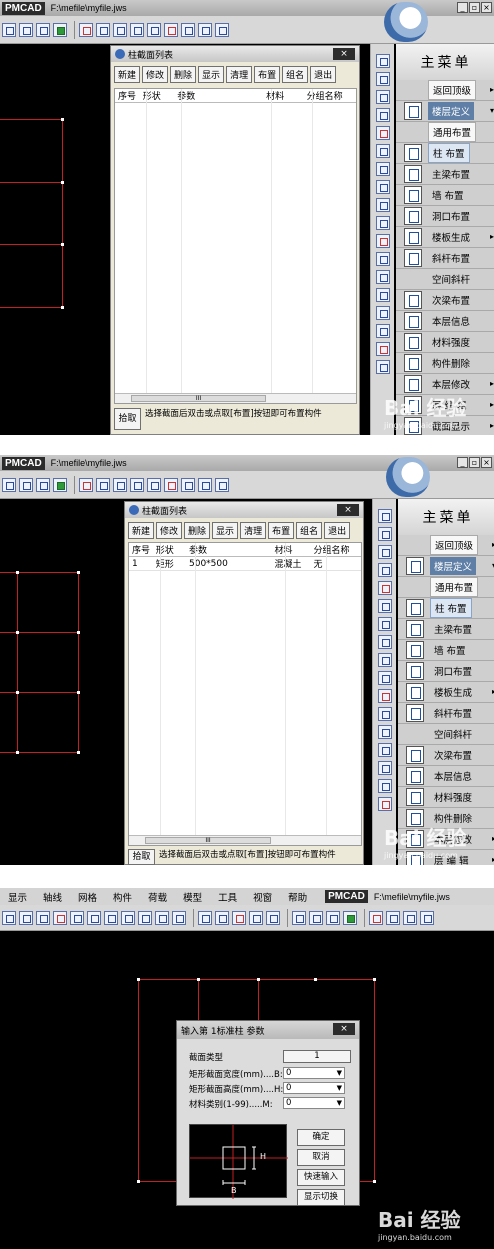 This screenshot has width=494, height=1249. Describe the element at coordinates (314, 1073) in the screenshot. I see `width-field: 0 ▼` at that location.